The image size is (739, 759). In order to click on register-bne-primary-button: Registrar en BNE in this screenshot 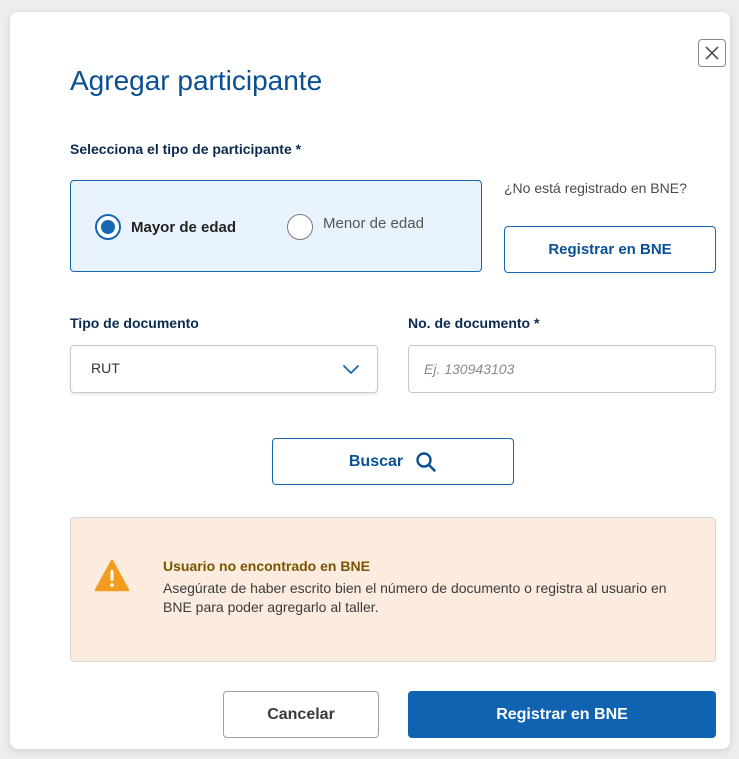, I will do `click(562, 714)`.